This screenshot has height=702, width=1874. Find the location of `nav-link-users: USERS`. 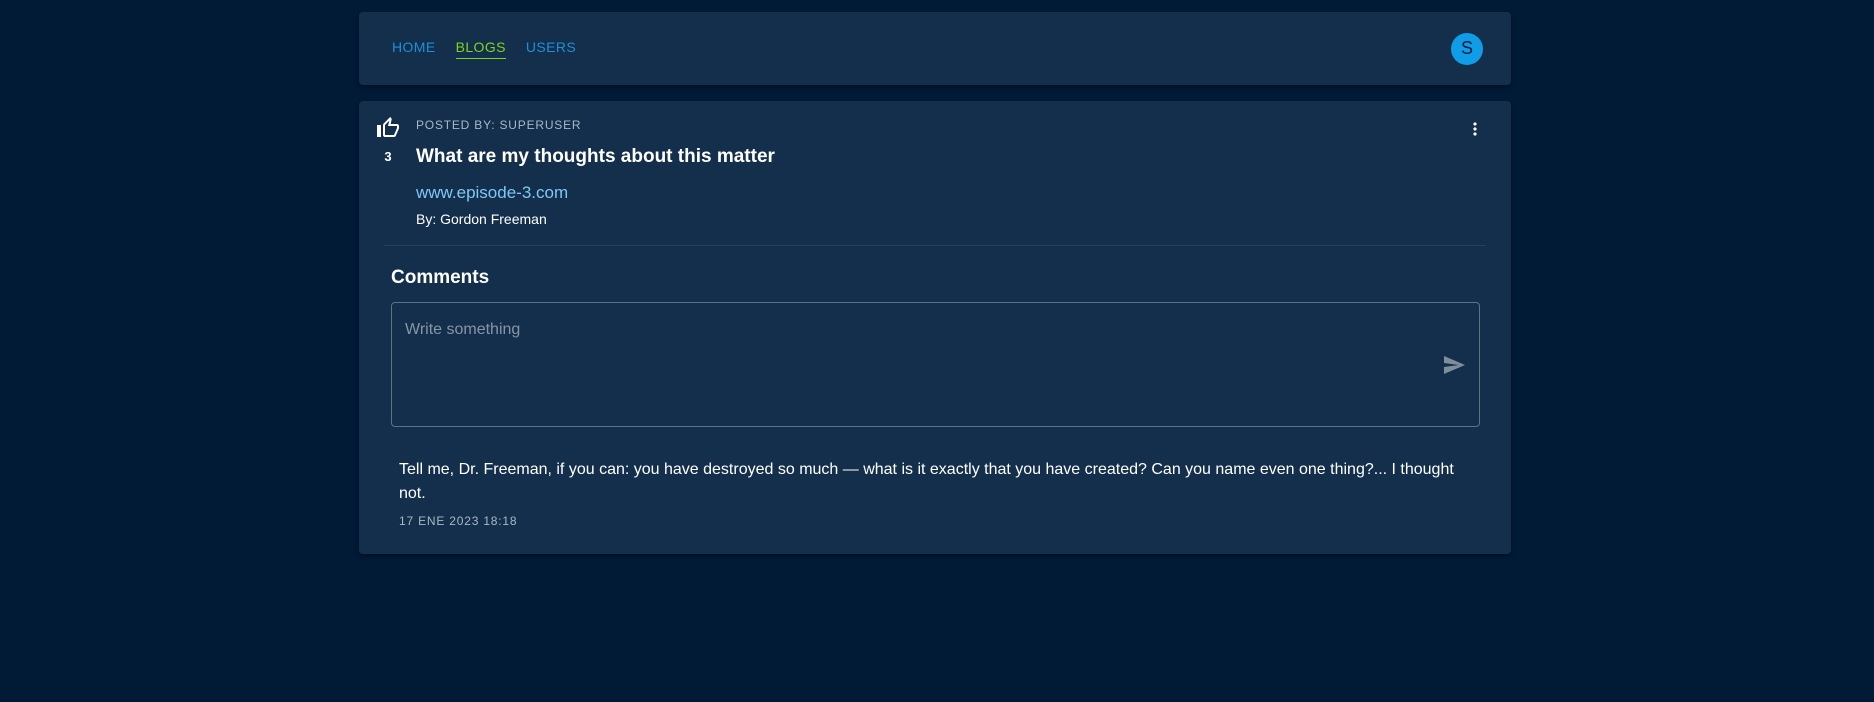

nav-link-users: USERS is located at coordinates (551, 48).